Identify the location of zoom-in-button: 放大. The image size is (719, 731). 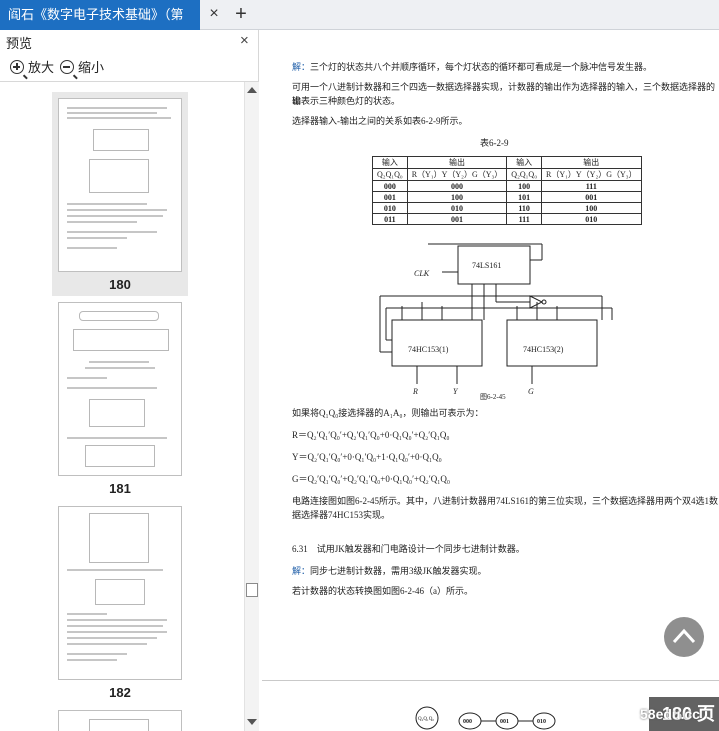
(32, 68).